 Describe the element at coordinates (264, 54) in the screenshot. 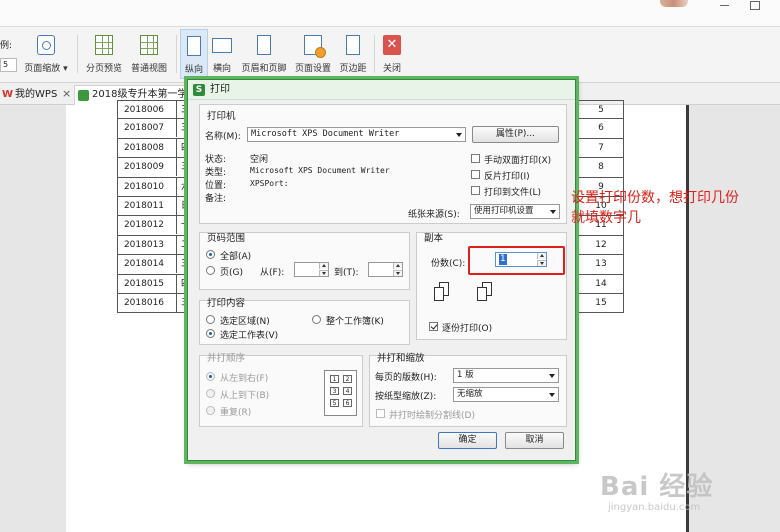

I see `header-footer-button: 页眉和页脚` at that location.